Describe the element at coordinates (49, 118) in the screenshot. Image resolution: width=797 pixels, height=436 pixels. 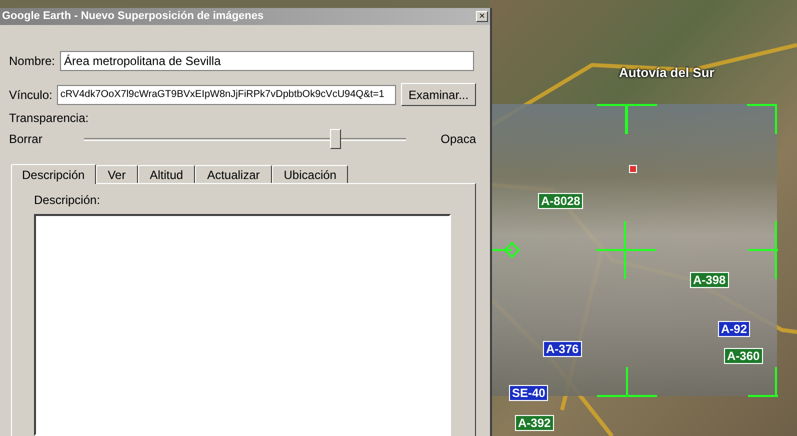
I see `transparency-label: Transparencia:` at that location.